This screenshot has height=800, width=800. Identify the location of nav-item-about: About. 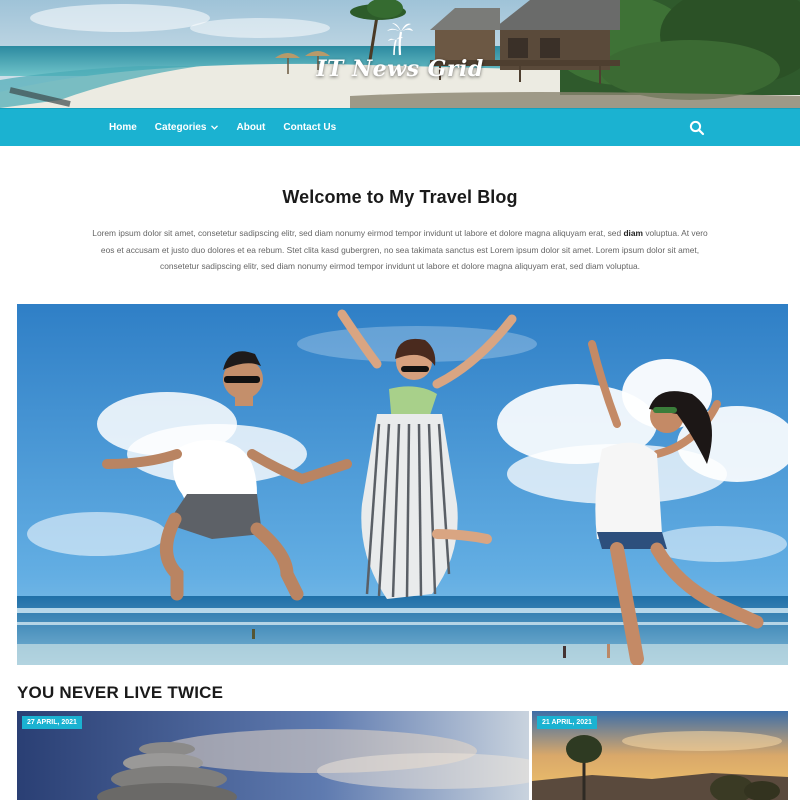
(250, 127).